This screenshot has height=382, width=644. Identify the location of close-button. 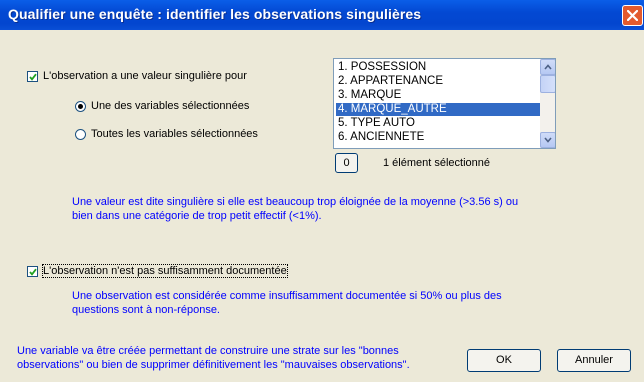
(632, 15).